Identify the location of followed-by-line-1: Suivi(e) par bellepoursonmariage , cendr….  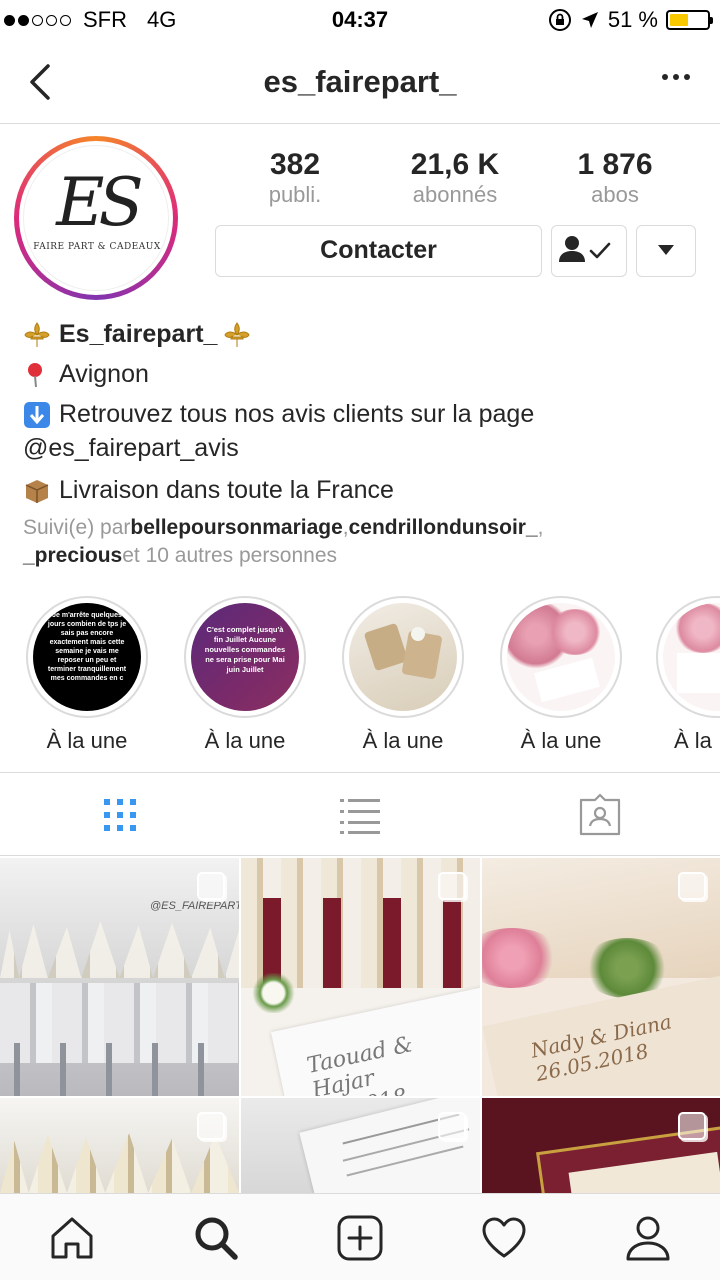
(283, 528).